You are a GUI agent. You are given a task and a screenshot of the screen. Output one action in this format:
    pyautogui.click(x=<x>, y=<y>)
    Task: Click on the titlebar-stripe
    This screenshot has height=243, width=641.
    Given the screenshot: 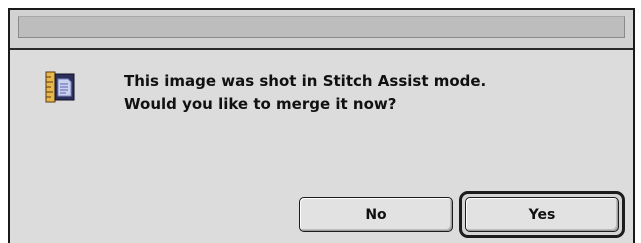 What is the action you would take?
    pyautogui.click(x=321, y=27)
    